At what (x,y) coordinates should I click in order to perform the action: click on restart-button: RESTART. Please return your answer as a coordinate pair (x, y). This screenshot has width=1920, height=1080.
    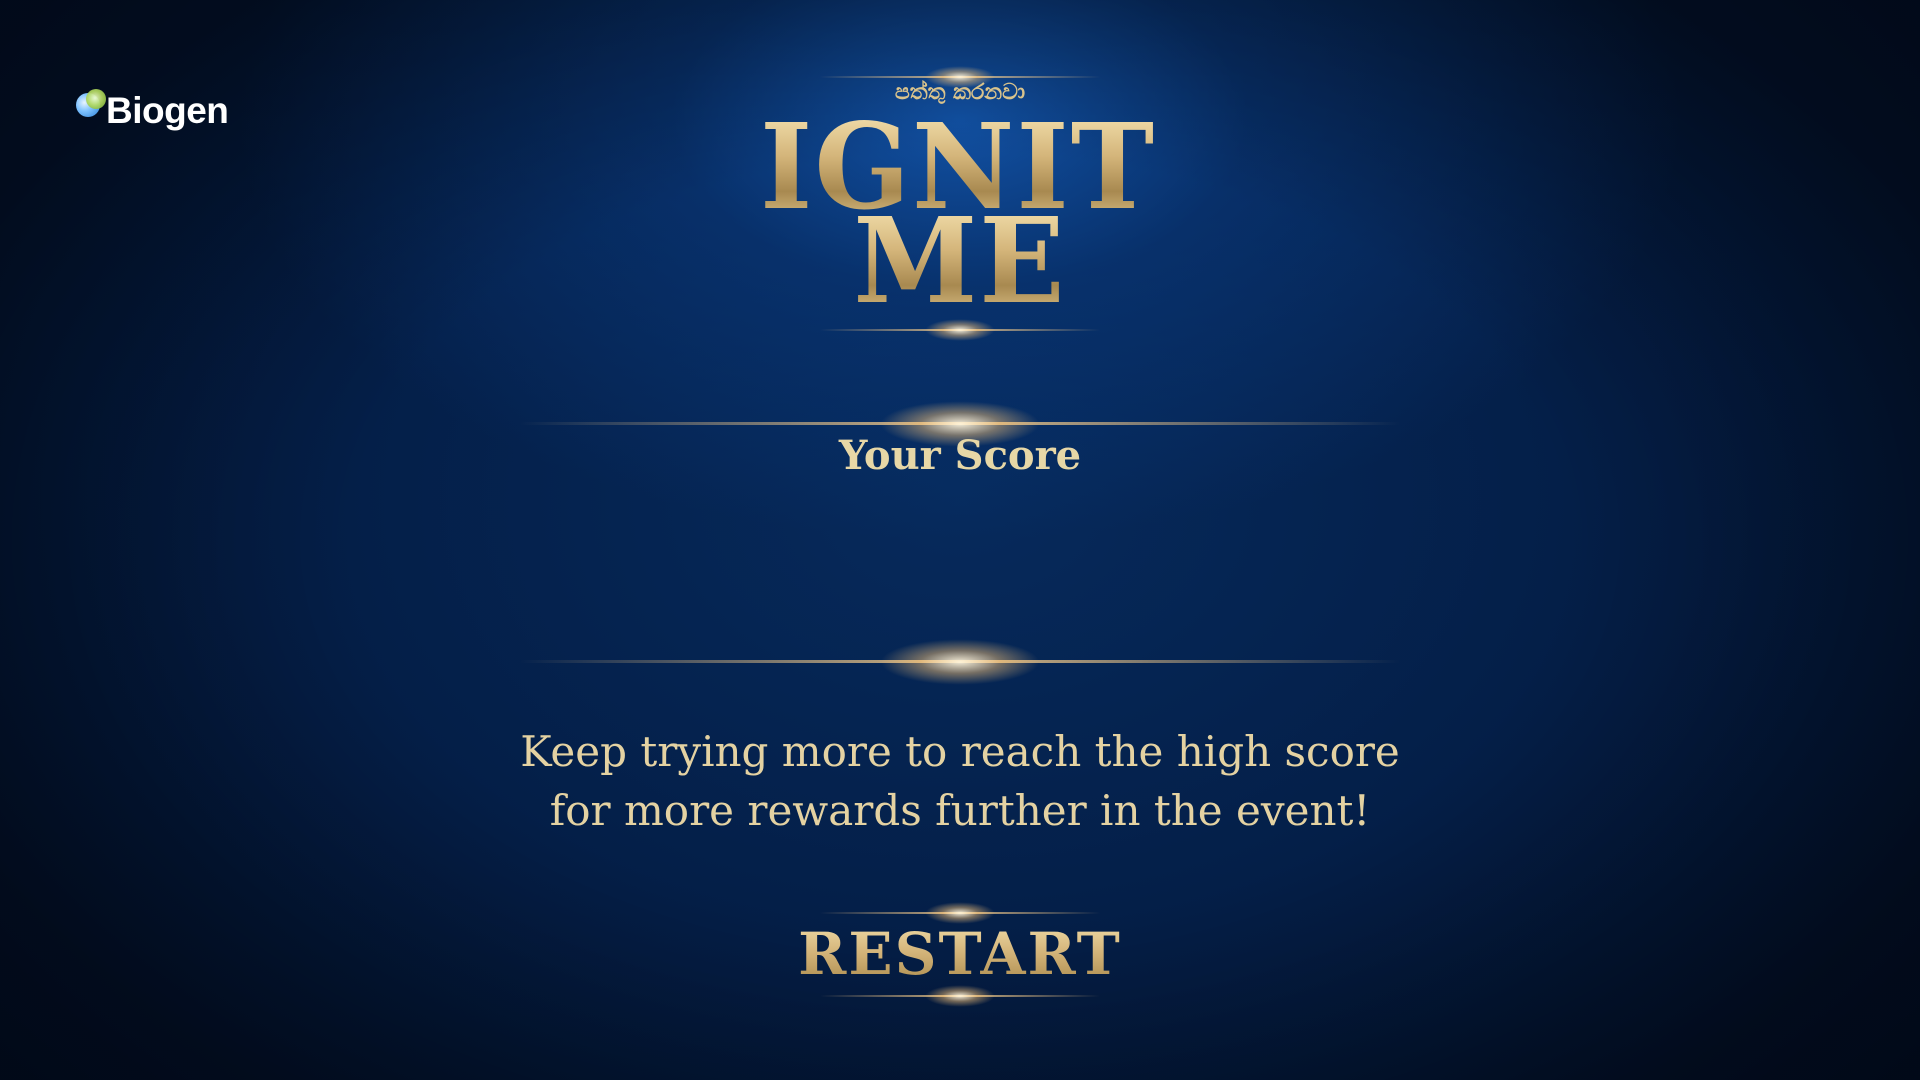
    Looking at the image, I should click on (960, 954).